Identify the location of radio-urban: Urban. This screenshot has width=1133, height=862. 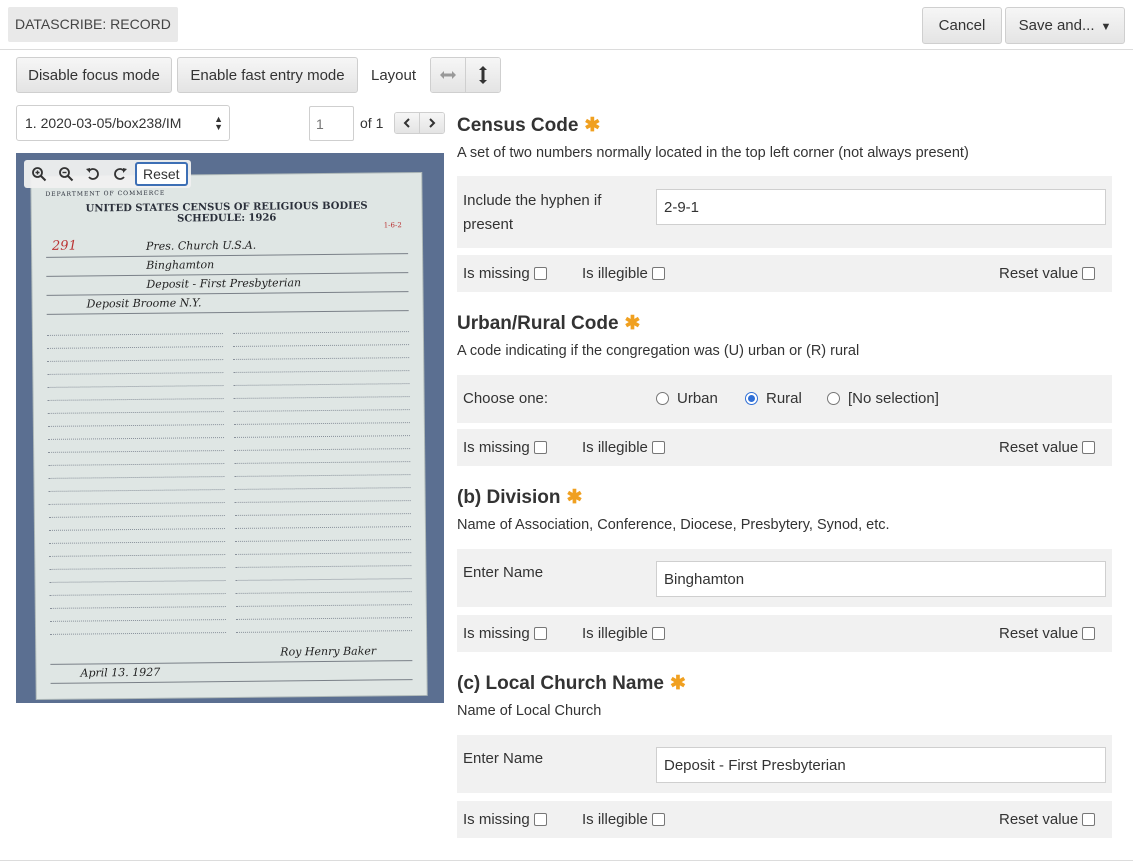
(687, 398).